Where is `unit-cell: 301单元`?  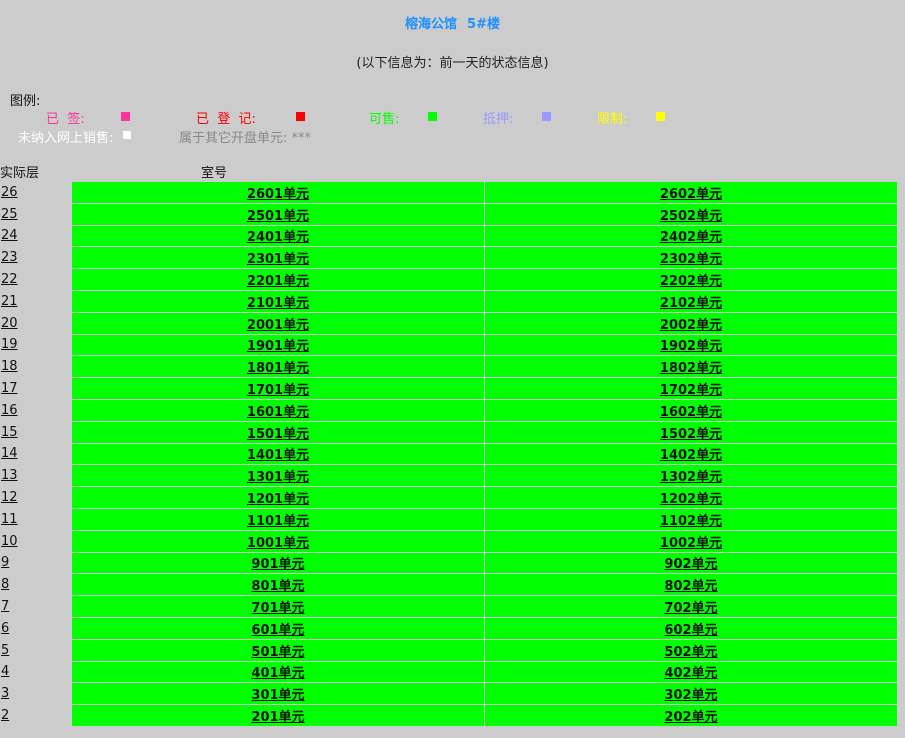
unit-cell: 301单元 is located at coordinates (278, 694).